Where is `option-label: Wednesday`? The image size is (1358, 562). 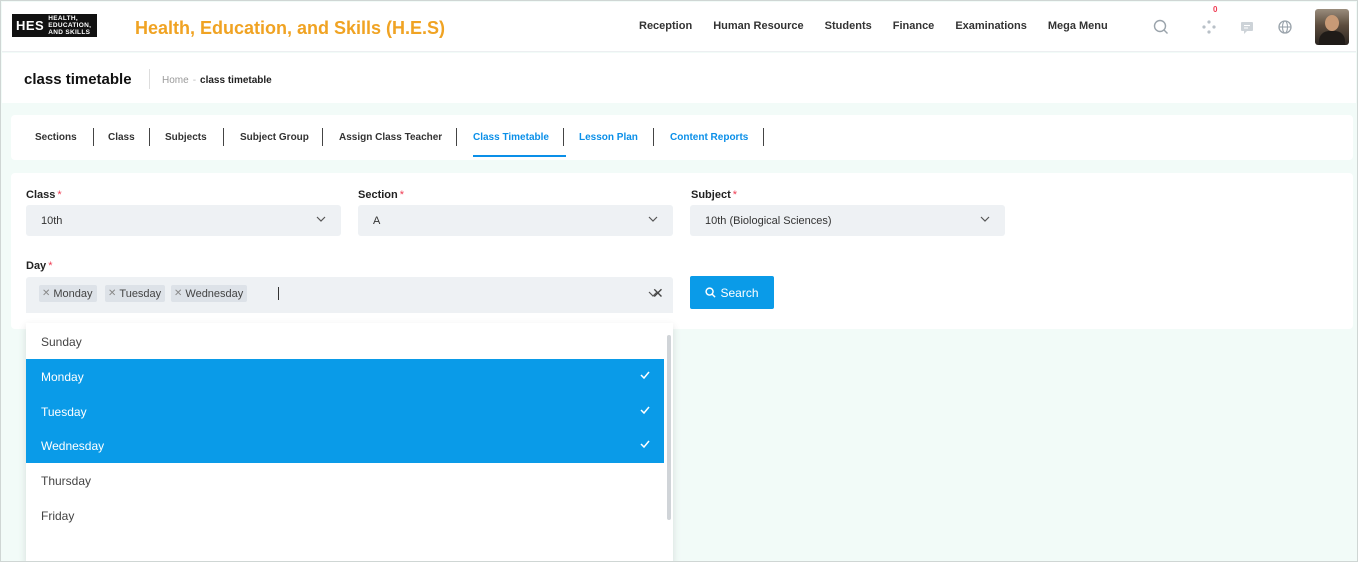
option-label: Wednesday is located at coordinates (73, 445).